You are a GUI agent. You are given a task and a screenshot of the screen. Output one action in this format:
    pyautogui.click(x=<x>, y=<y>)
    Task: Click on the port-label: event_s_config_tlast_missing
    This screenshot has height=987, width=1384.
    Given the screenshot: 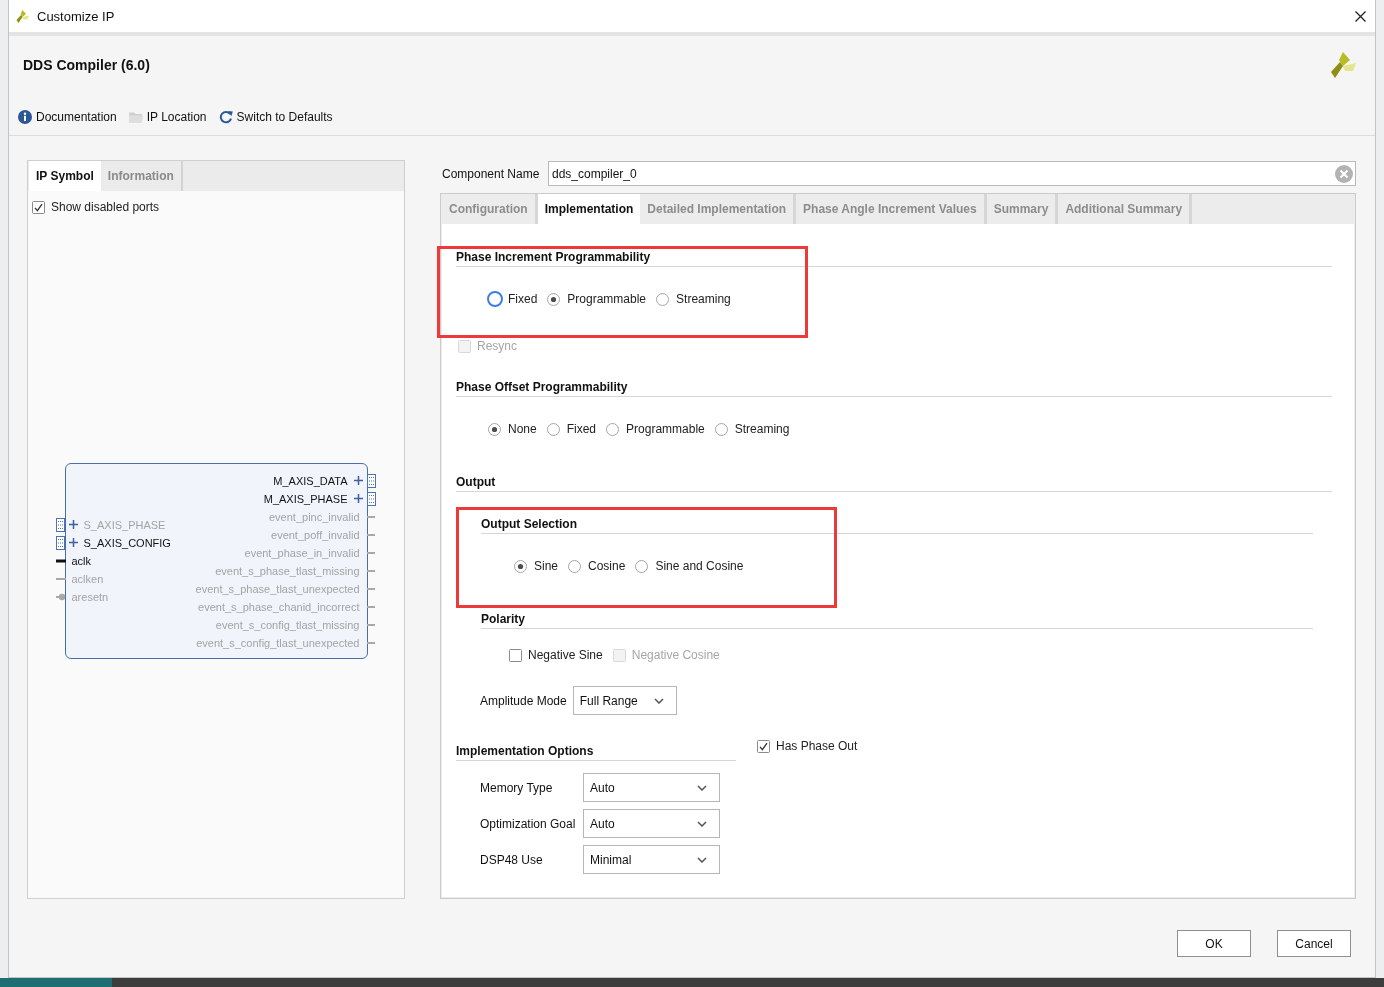 What is the action you would take?
    pyautogui.click(x=287, y=624)
    